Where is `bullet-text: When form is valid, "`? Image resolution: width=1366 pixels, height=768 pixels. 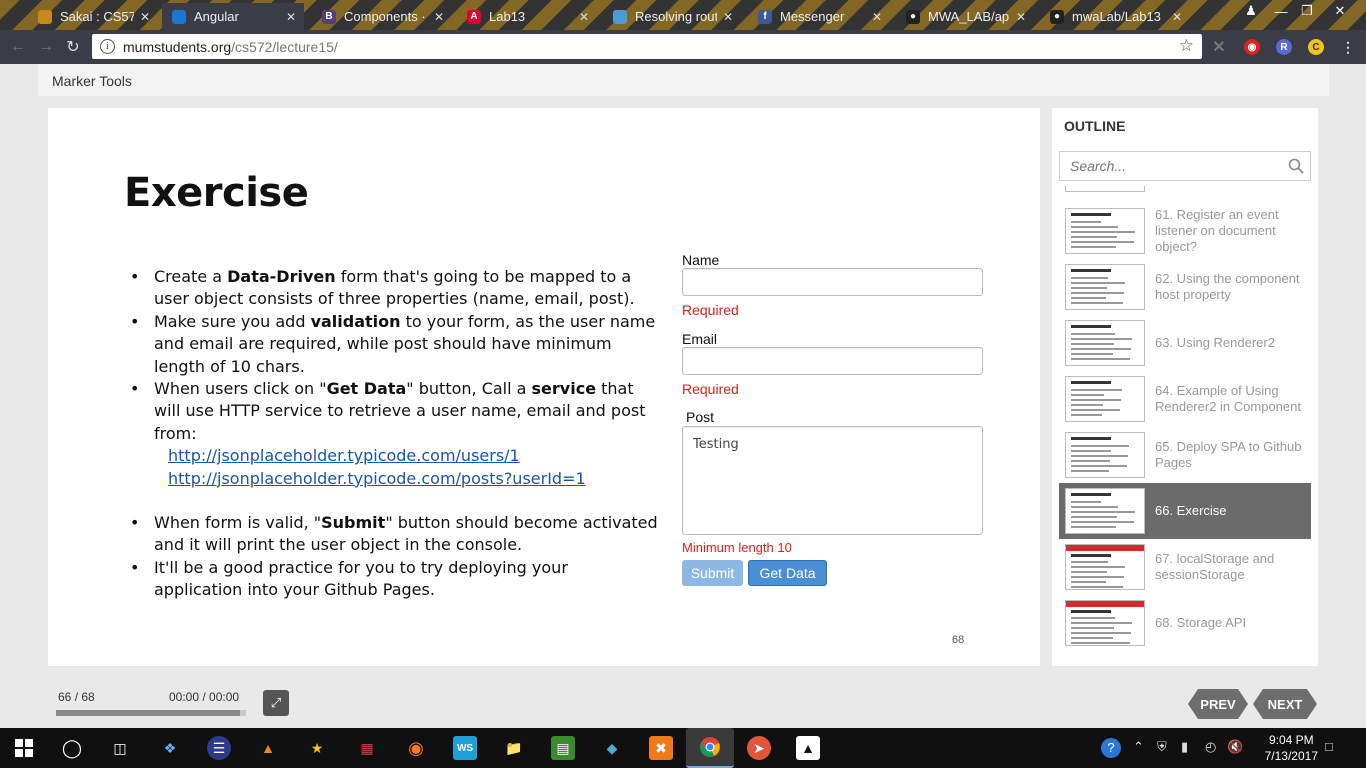
bullet-text: When form is valid, " is located at coordinates (238, 523).